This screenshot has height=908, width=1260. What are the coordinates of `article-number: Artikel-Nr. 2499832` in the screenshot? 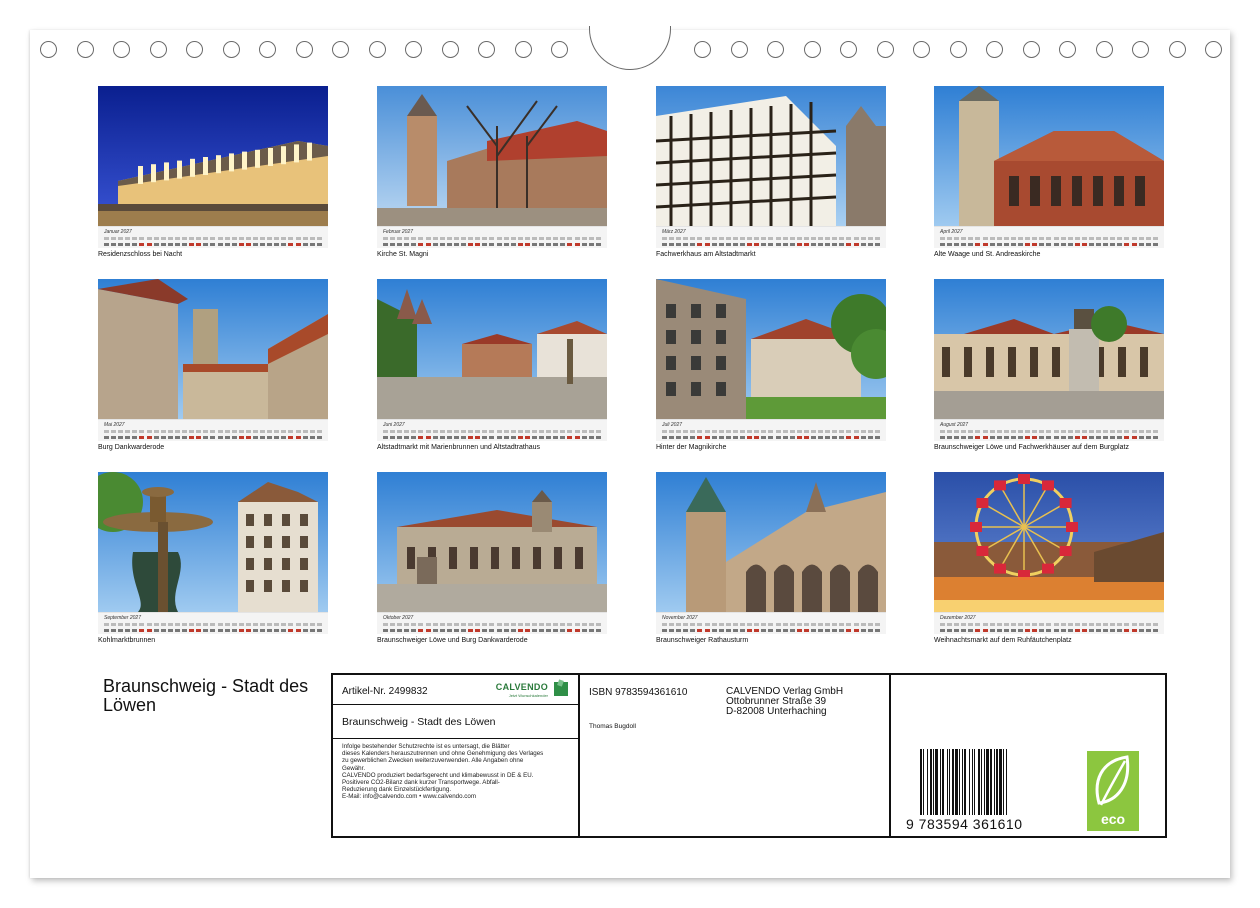 It's located at (385, 691).